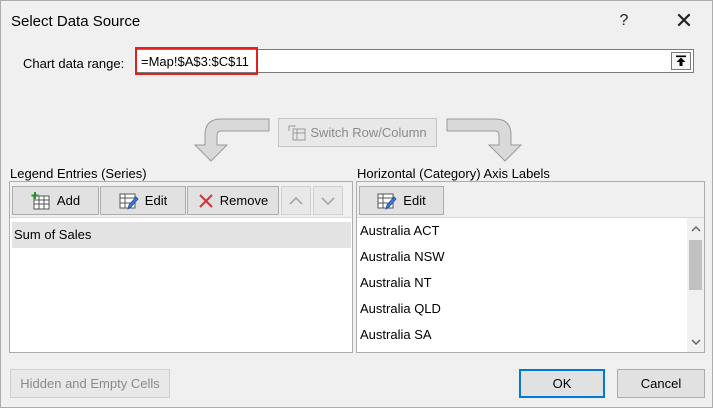 Image resolution: width=713 pixels, height=408 pixels. Describe the element at coordinates (484, 140) in the screenshot. I see `curved-arrow-right-icon` at that location.